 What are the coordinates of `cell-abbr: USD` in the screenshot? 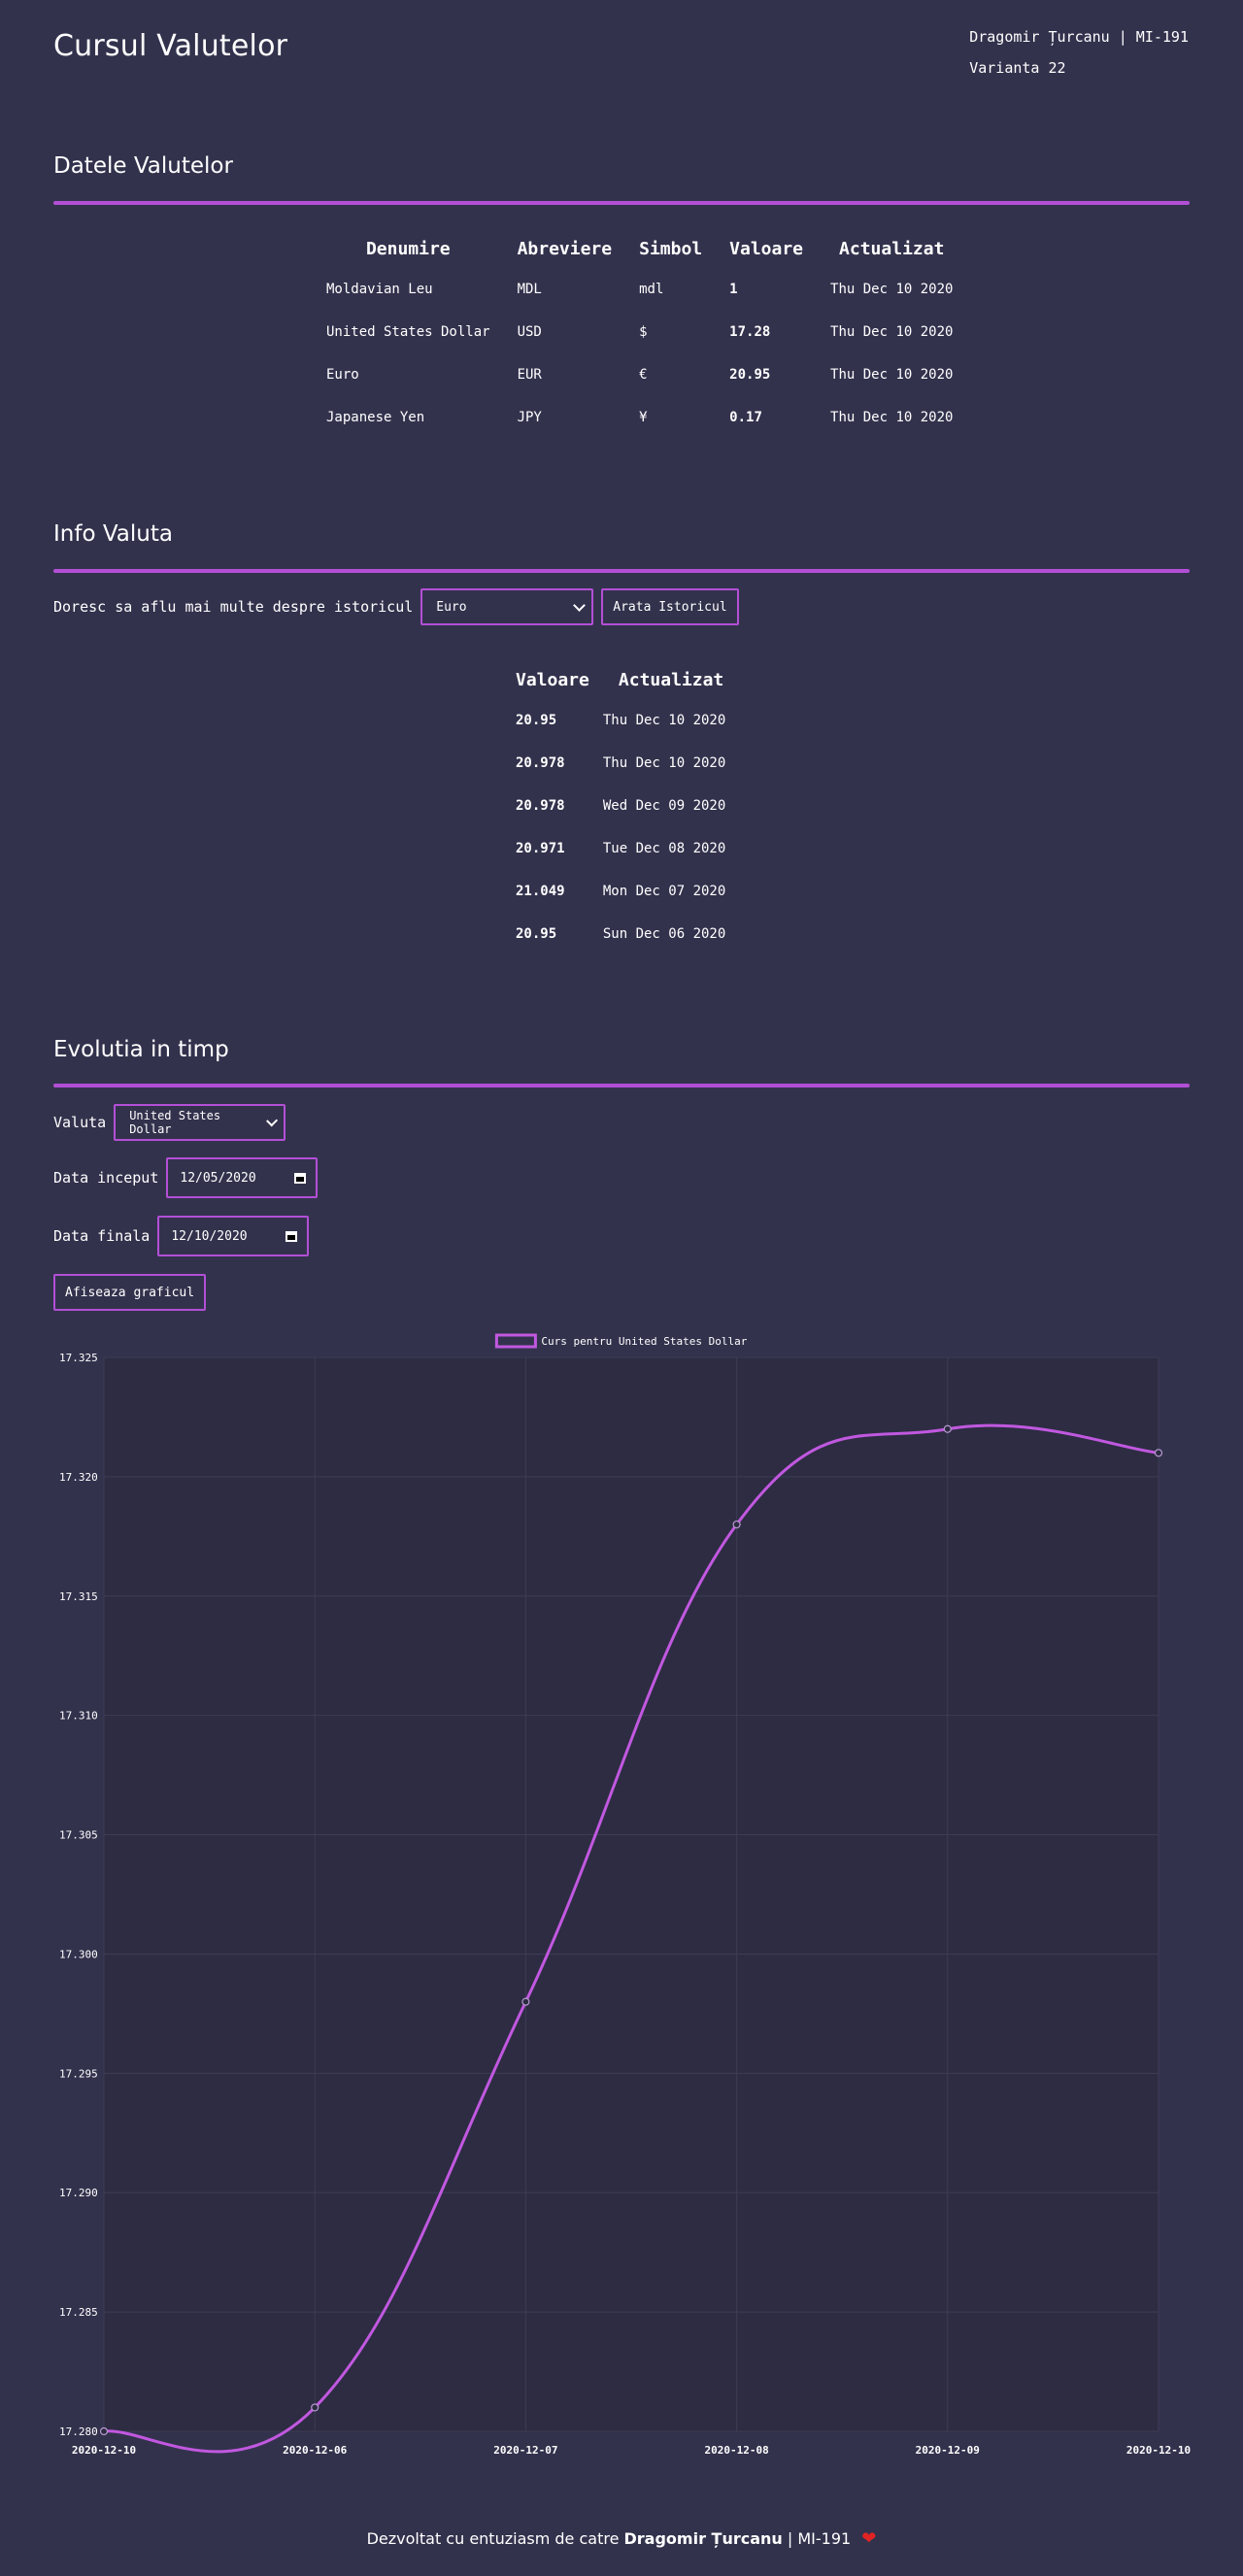 It's located at (530, 332).